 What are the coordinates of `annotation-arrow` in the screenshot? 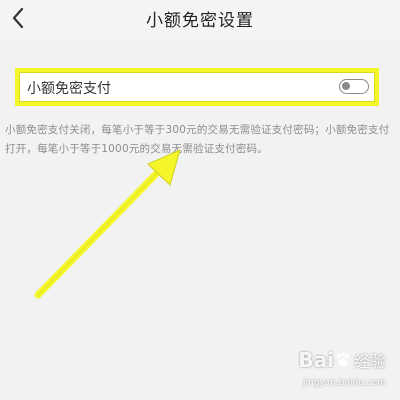 It's located at (107, 224).